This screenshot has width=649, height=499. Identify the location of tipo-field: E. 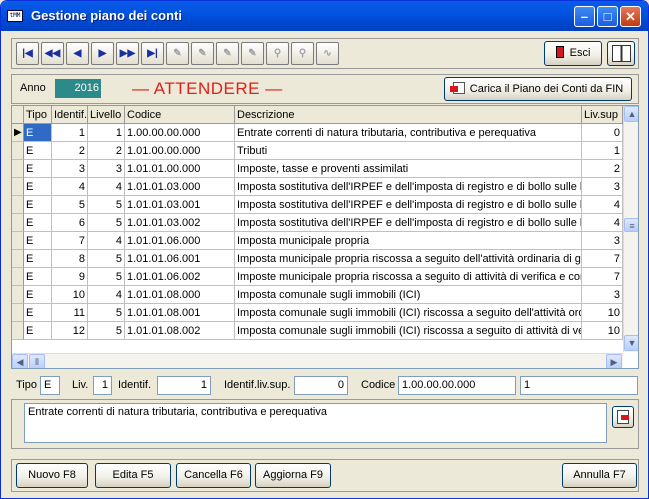
(50, 385).